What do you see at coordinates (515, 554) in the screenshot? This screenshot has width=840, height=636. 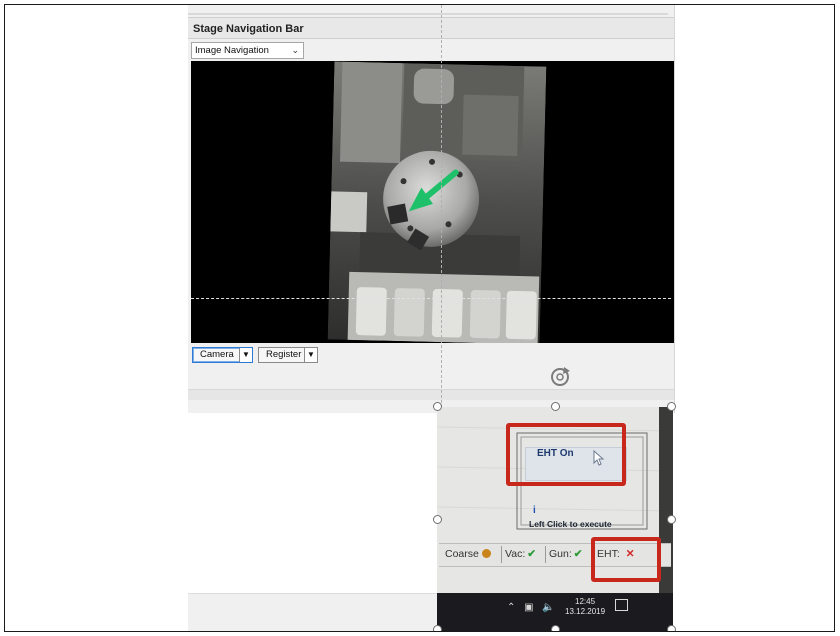 I see `vac-label: Vac:` at bounding box center [515, 554].